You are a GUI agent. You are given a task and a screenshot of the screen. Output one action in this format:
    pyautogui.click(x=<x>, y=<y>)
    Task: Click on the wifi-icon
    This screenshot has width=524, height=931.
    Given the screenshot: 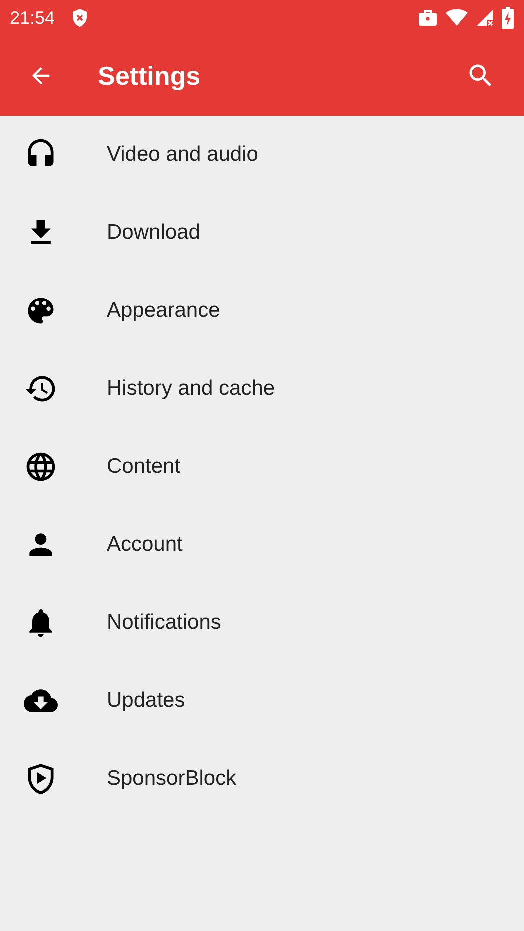 What is the action you would take?
    pyautogui.click(x=457, y=18)
    